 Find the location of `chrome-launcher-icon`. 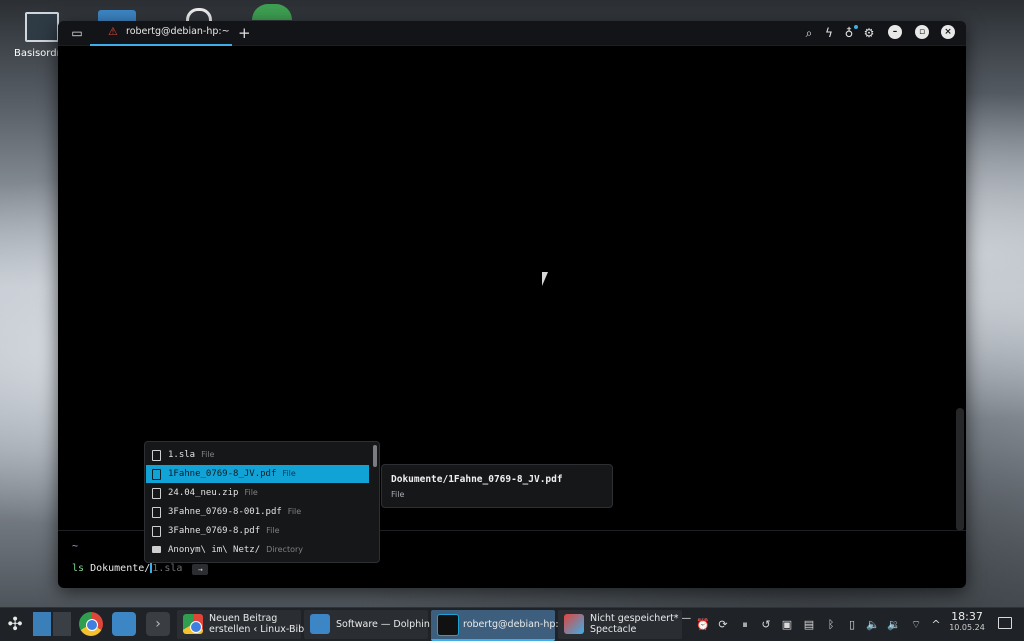

chrome-launcher-icon is located at coordinates (91, 624).